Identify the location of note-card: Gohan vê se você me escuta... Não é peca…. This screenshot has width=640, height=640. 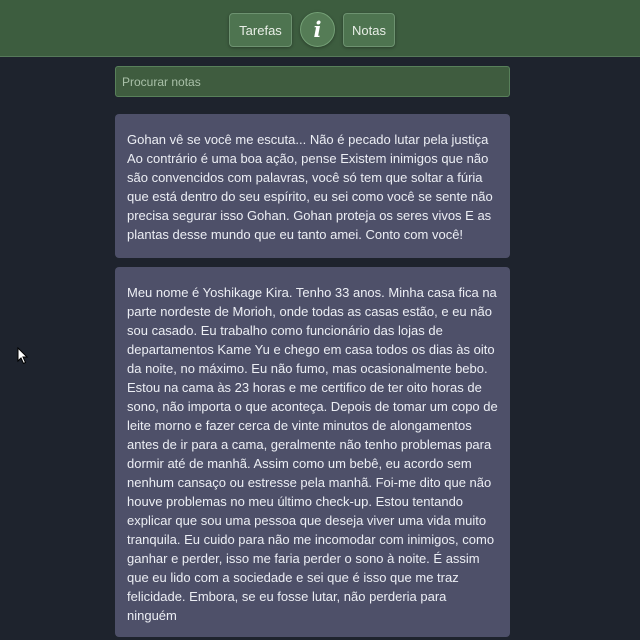
(312, 186).